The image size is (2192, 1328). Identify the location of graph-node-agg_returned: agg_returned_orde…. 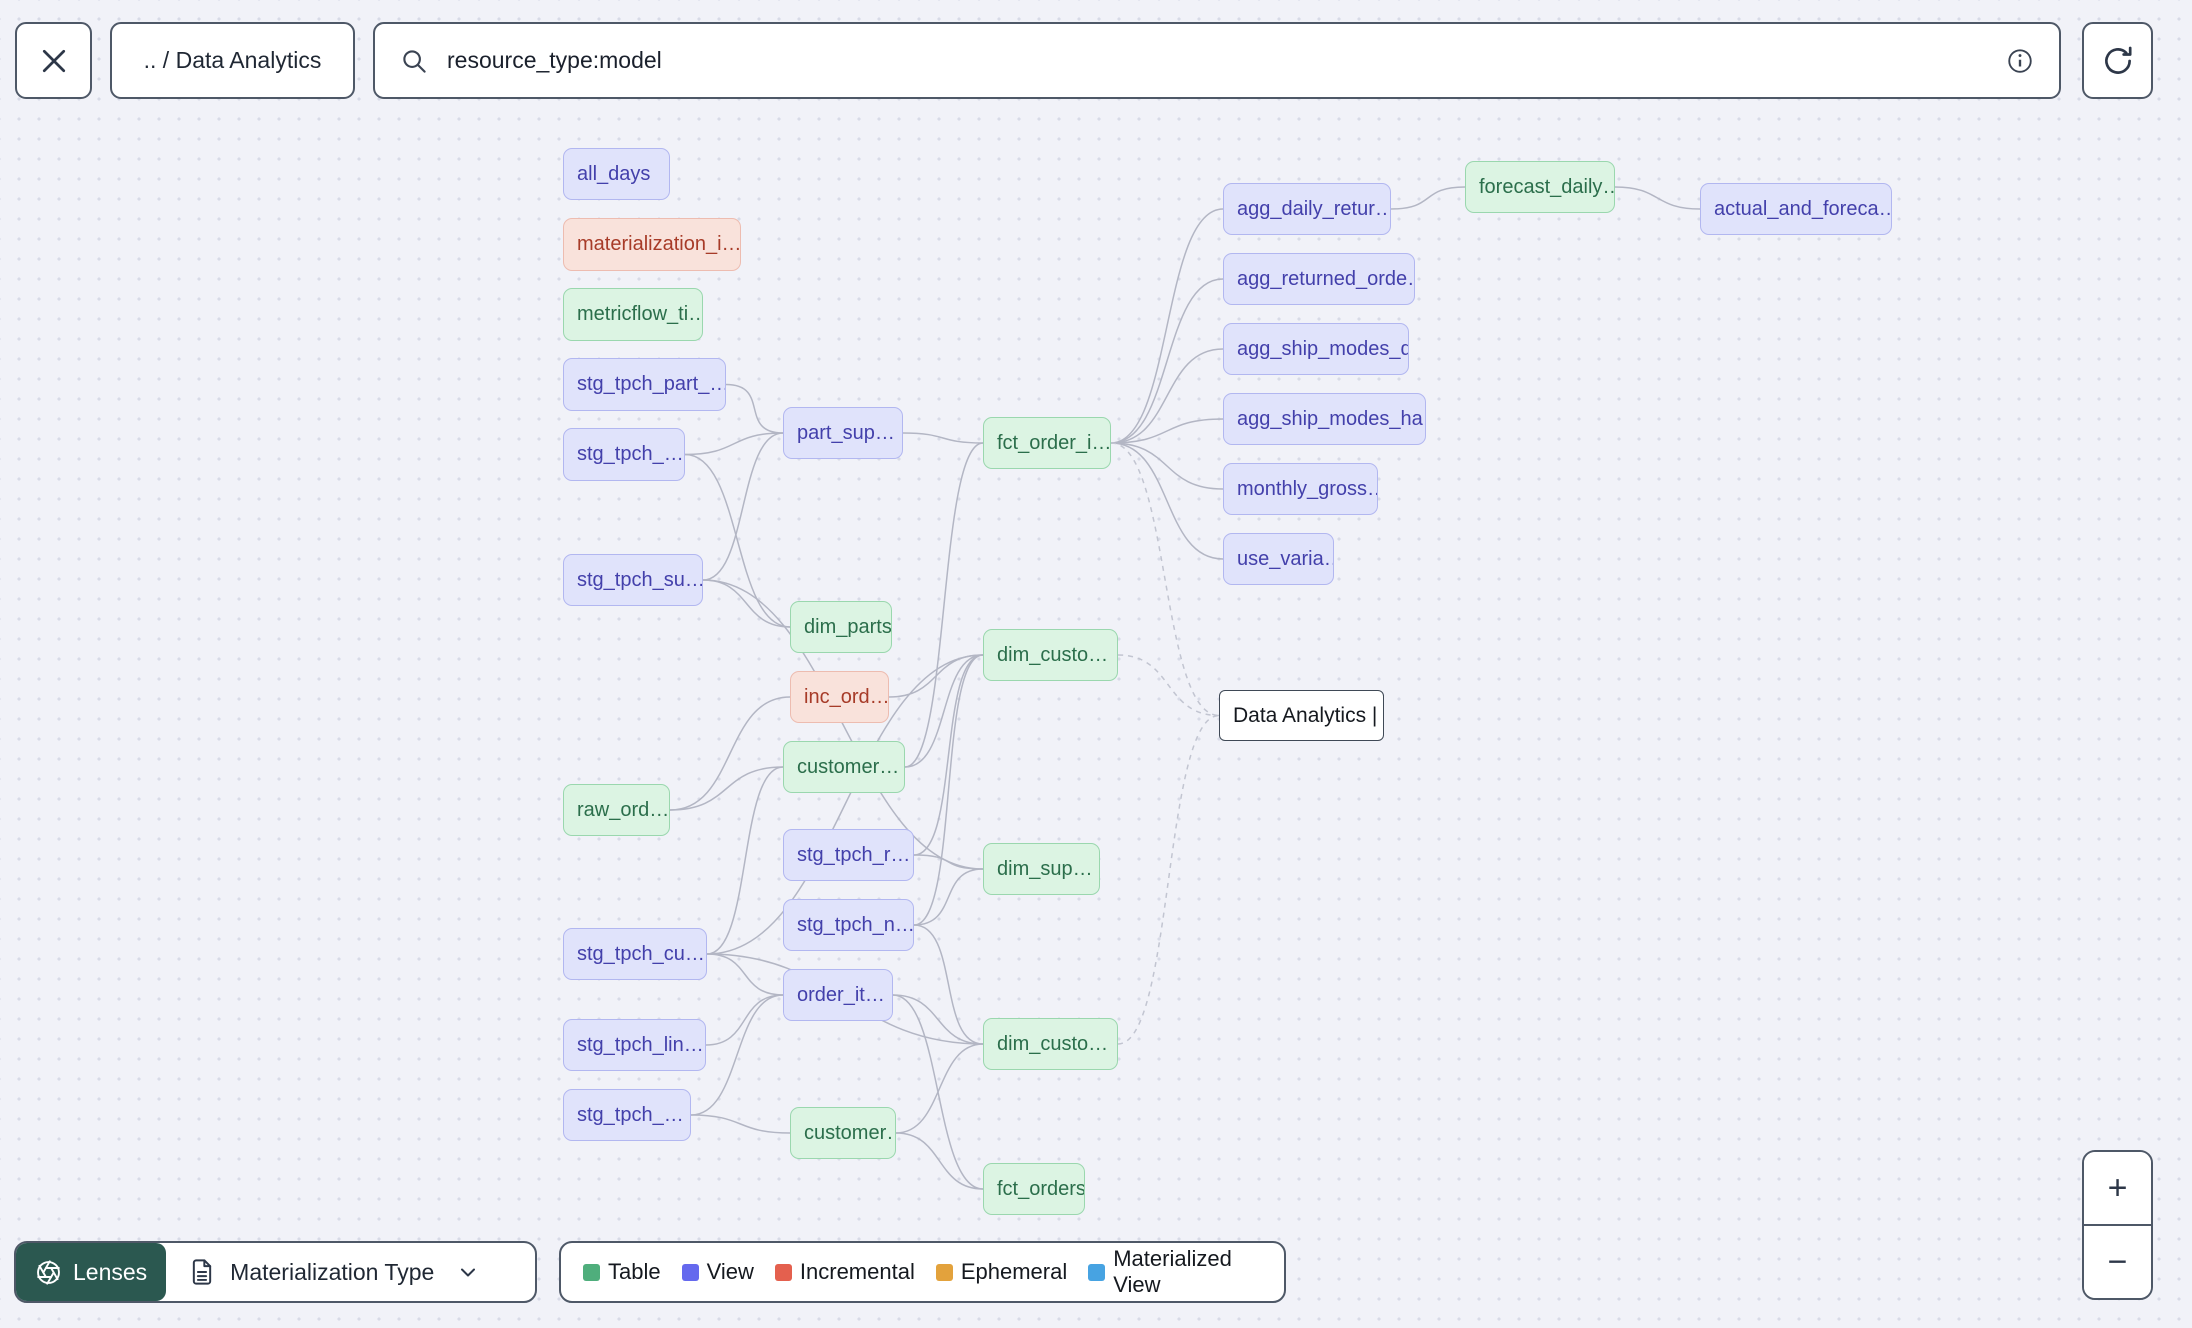
(1319, 279).